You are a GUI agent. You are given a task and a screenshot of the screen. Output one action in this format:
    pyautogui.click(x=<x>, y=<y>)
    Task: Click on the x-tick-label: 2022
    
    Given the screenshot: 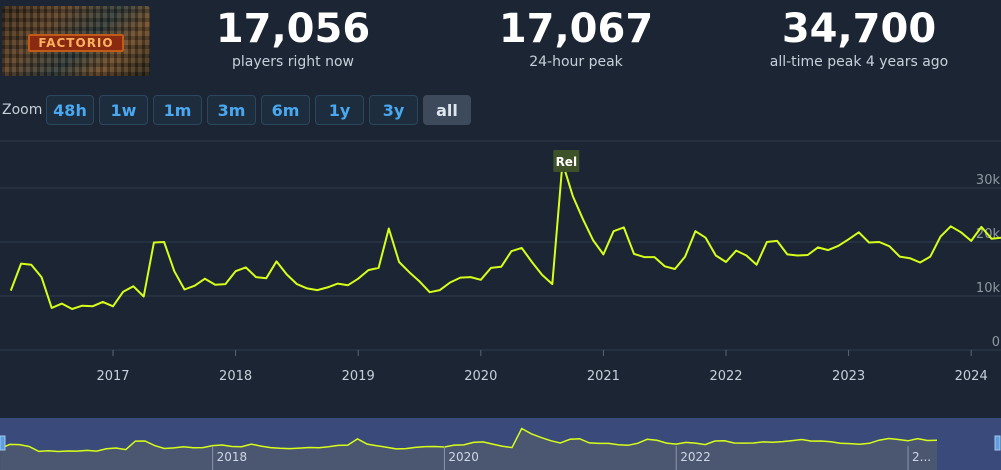 What is the action you would take?
    pyautogui.click(x=725, y=376)
    